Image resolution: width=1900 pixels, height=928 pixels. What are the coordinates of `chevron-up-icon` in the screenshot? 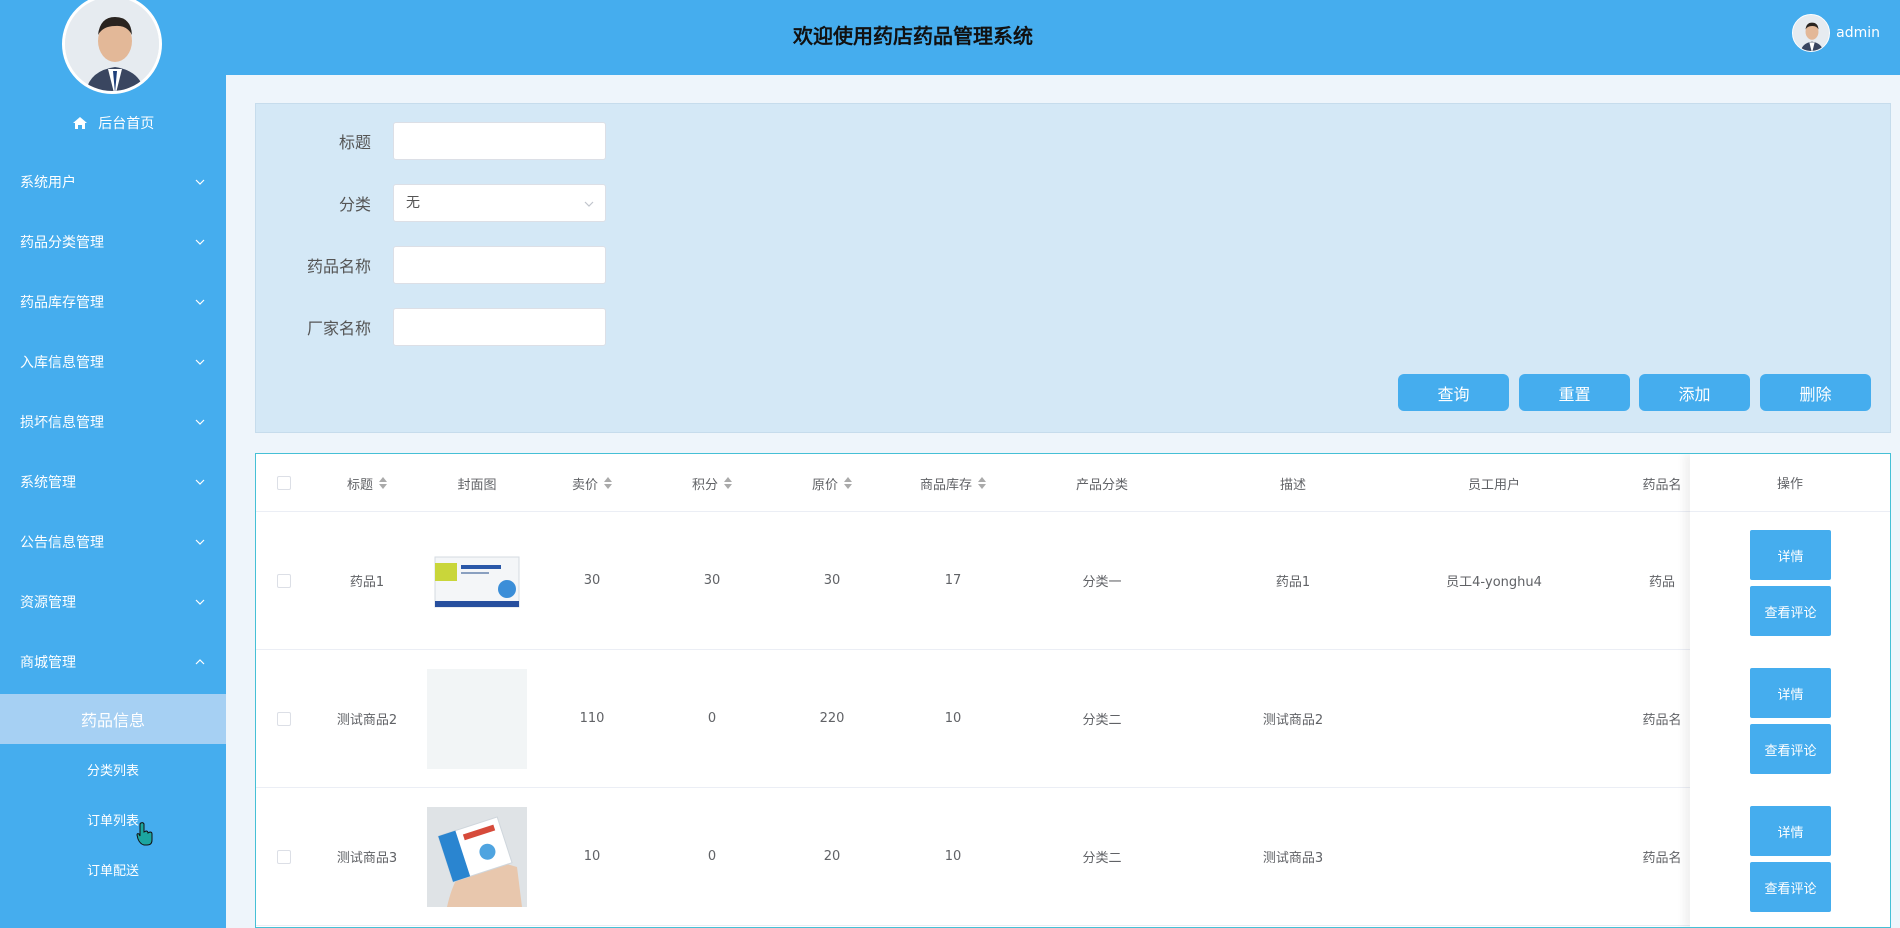 It's located at (200, 662).